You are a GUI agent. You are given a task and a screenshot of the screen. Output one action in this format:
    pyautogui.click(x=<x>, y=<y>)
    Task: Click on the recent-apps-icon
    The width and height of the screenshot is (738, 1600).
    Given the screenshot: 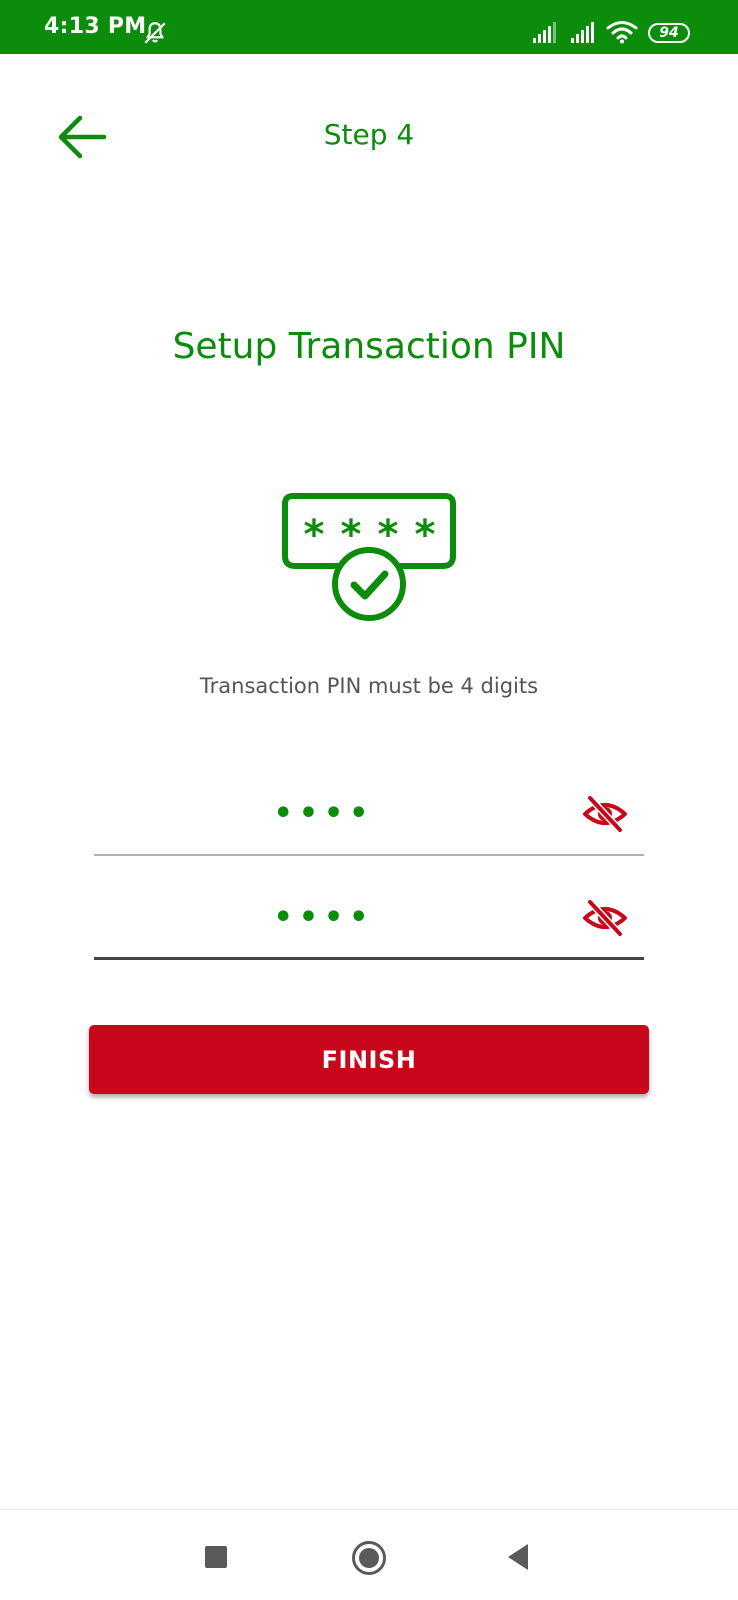 What is the action you would take?
    pyautogui.click(x=216, y=1557)
    